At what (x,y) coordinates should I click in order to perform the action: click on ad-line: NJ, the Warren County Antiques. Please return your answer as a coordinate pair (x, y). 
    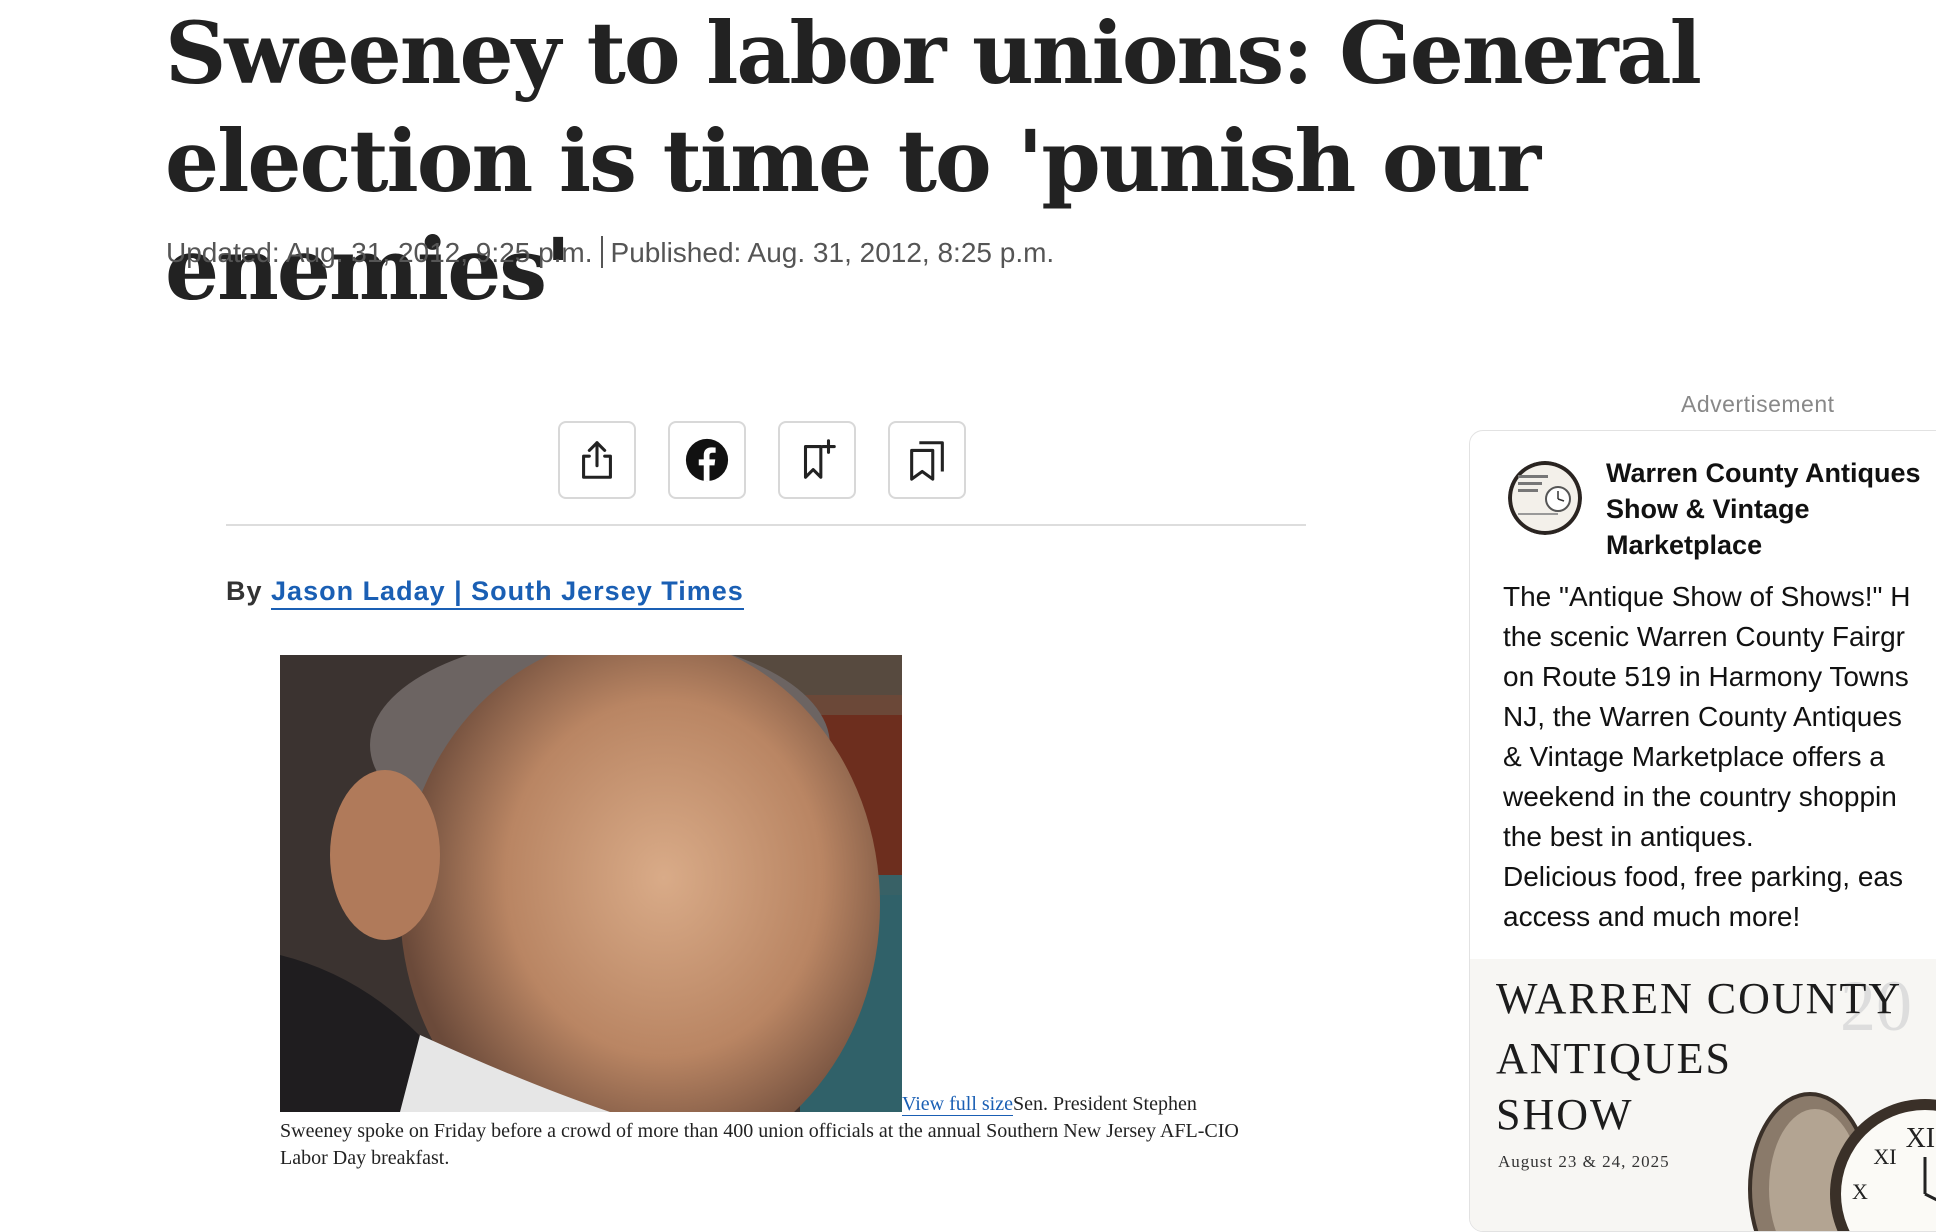
    Looking at the image, I should click on (1702, 716).